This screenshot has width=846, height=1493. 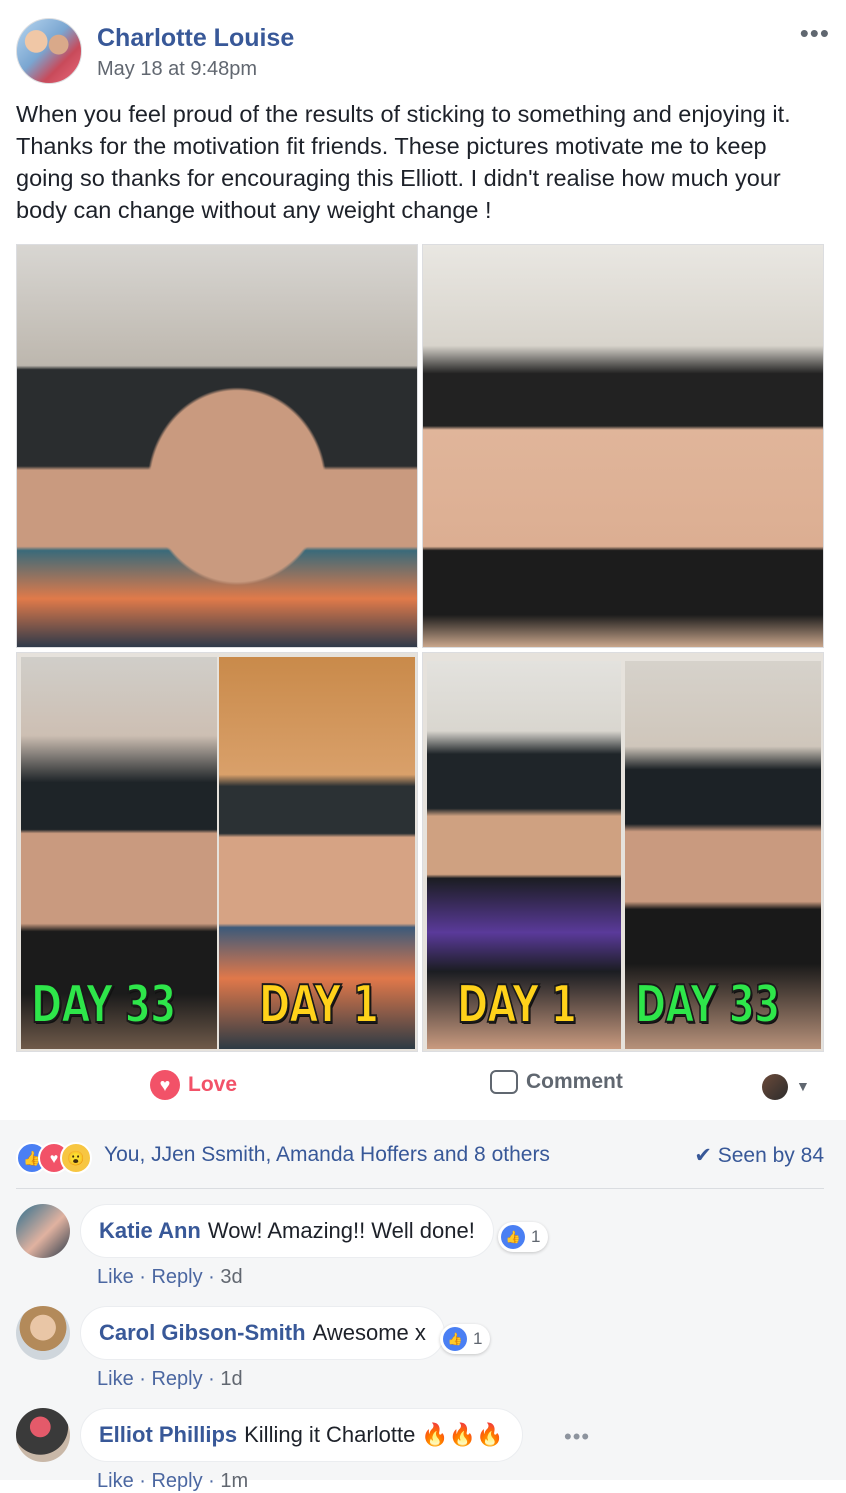 I want to click on commenter-name: Carol Gibson-Smith, so click(x=202, y=1333).